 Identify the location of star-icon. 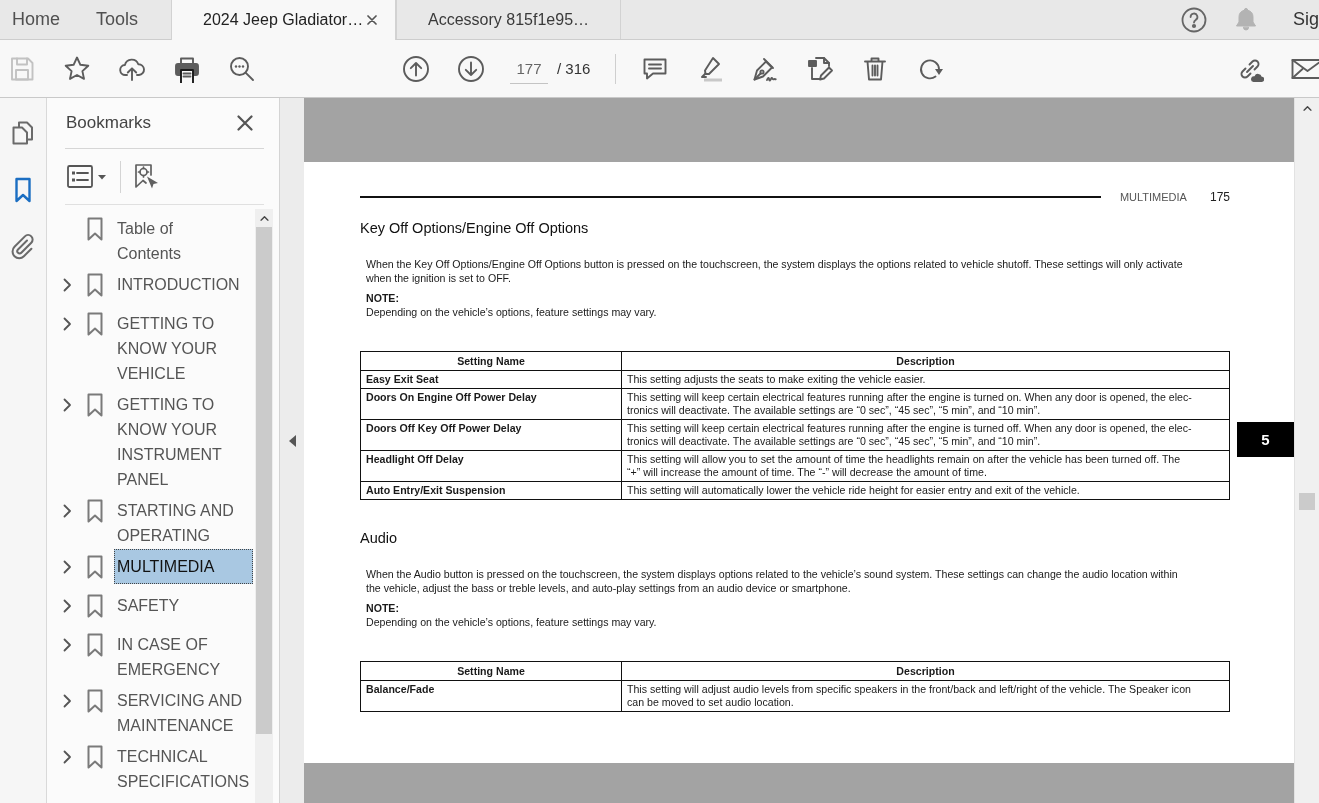
(77, 68).